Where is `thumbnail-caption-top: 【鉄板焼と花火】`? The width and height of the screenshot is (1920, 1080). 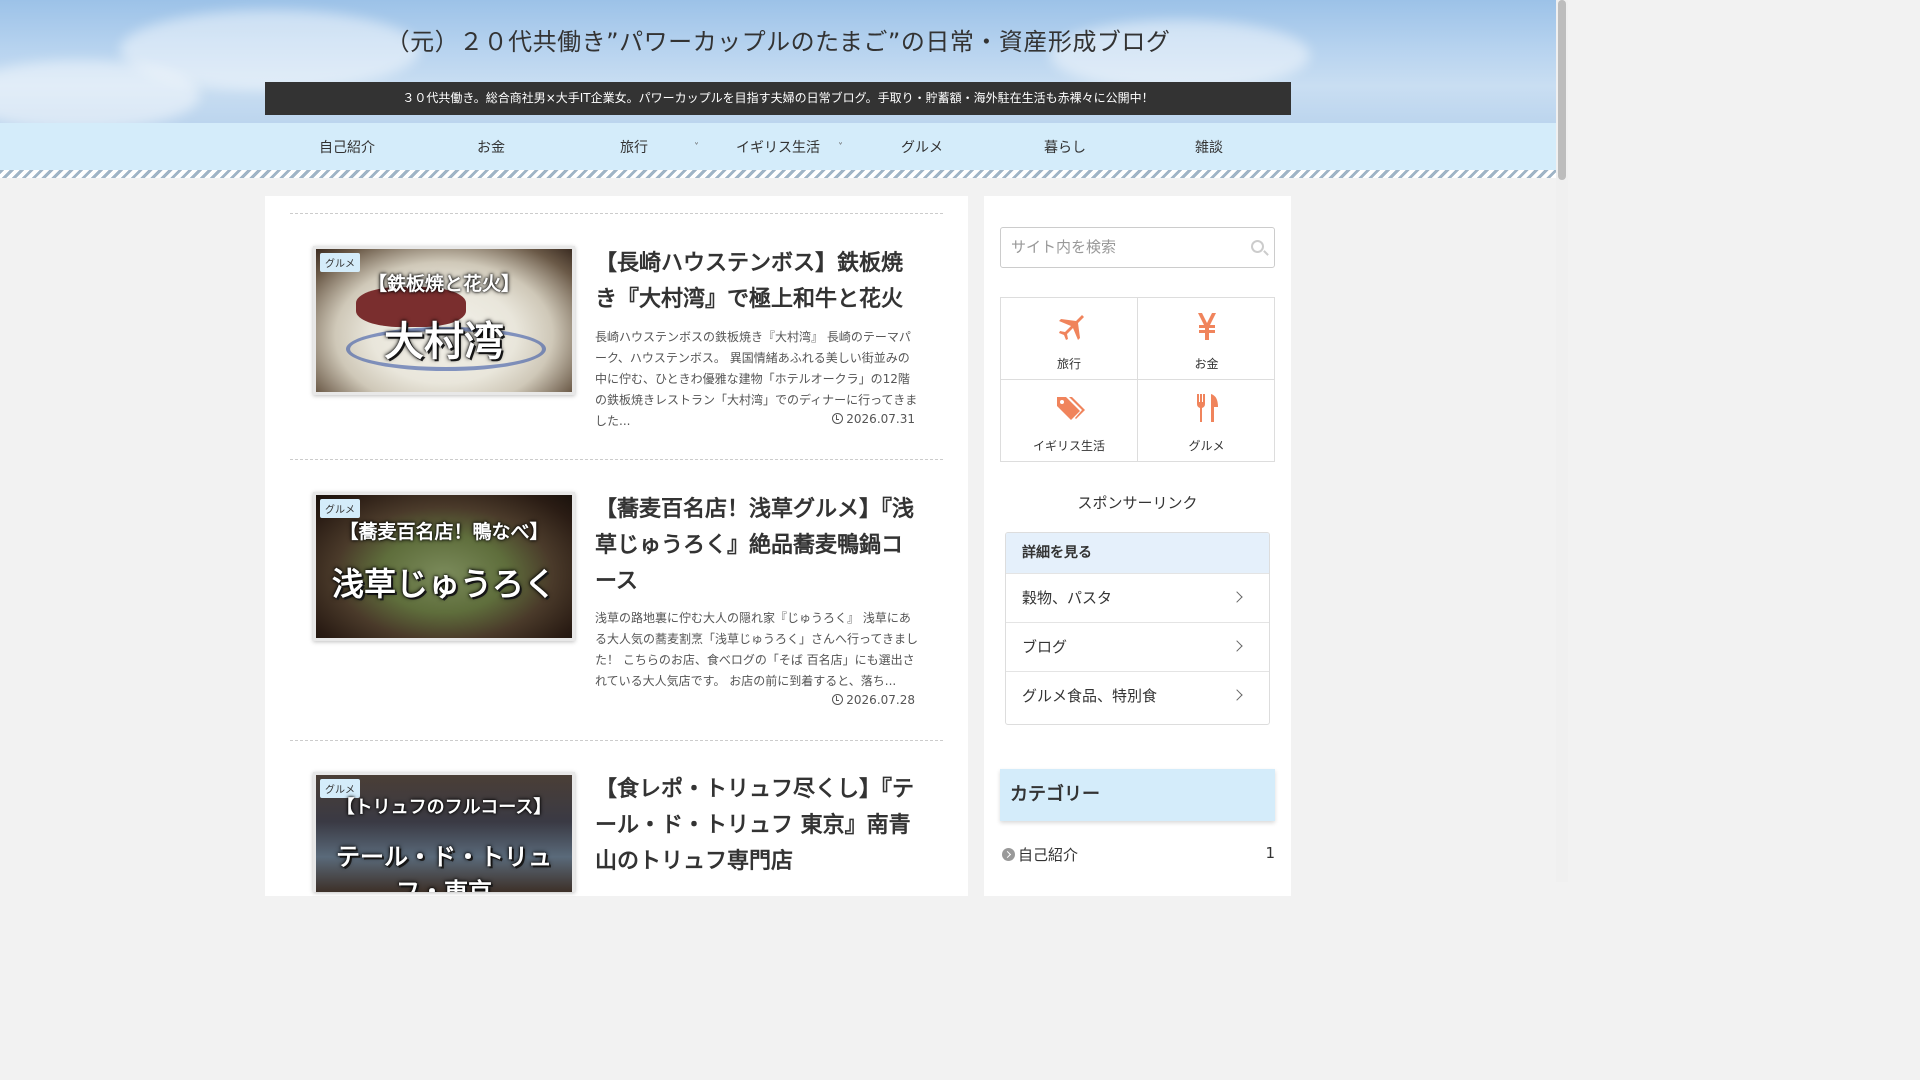 thumbnail-caption-top: 【鉄板焼と花火】 is located at coordinates (443, 284).